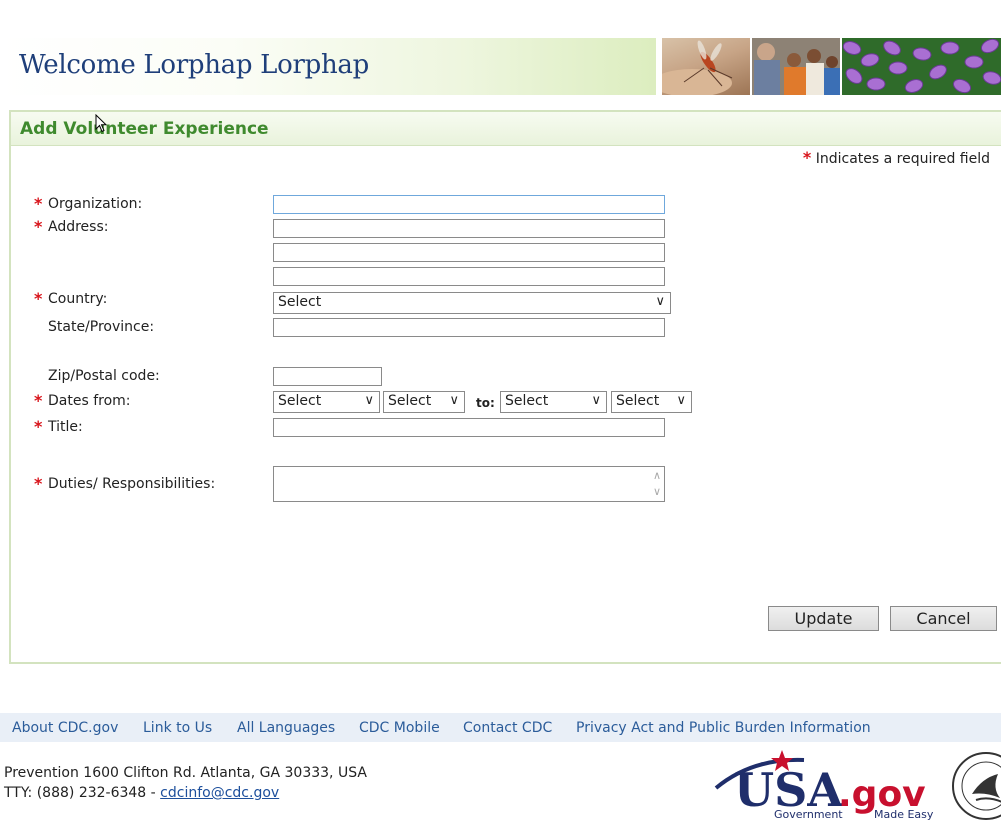  What do you see at coordinates (651, 402) in the screenshot?
I see `to-year-select: Select ∨` at bounding box center [651, 402].